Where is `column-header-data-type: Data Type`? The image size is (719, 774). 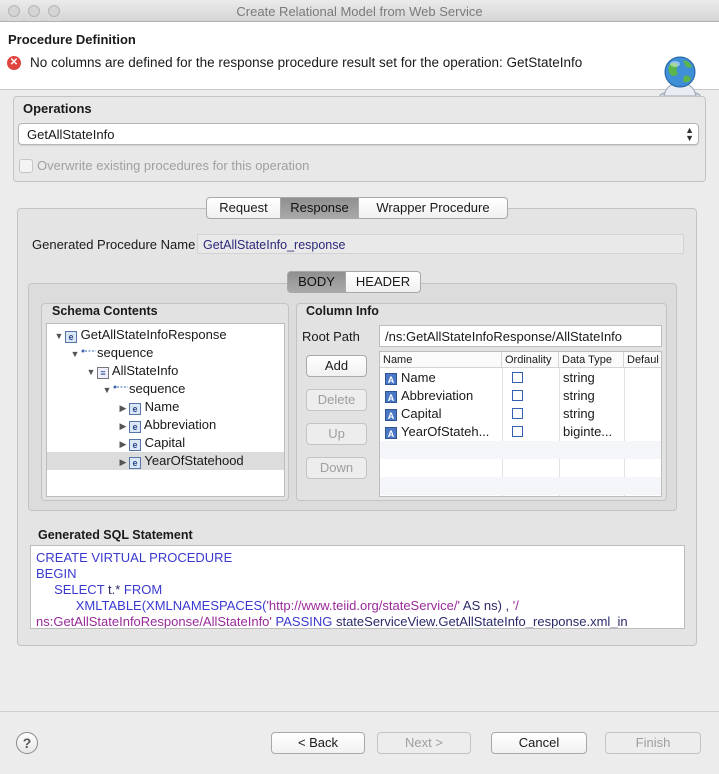
column-header-data-type: Data Type is located at coordinates (591, 360).